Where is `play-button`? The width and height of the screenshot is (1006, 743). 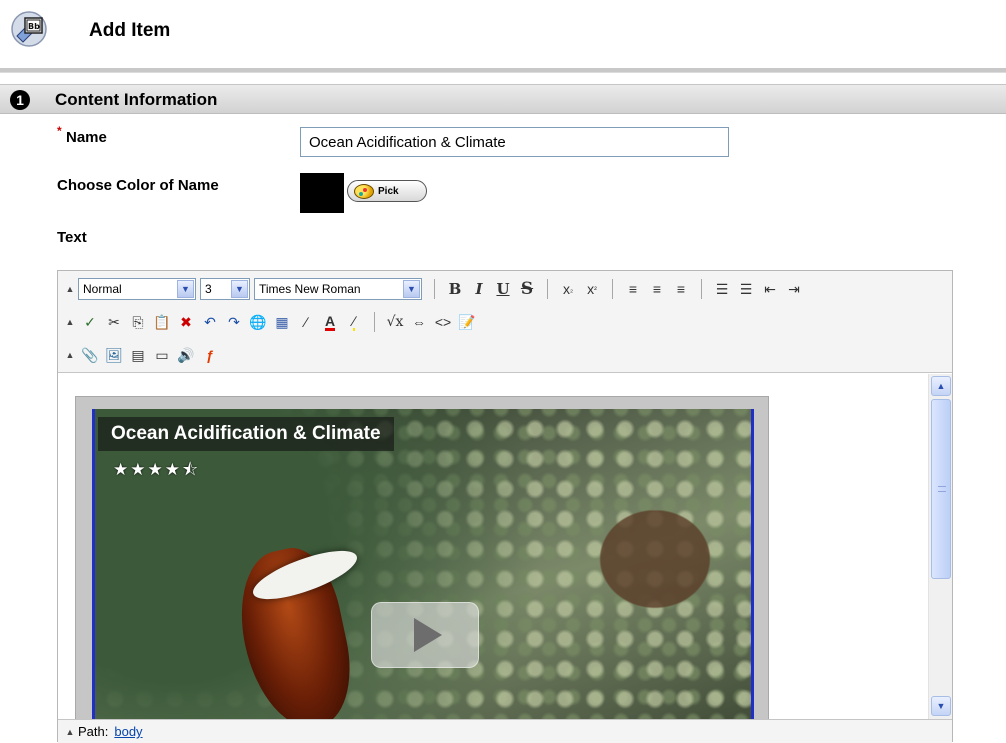 play-button is located at coordinates (425, 635).